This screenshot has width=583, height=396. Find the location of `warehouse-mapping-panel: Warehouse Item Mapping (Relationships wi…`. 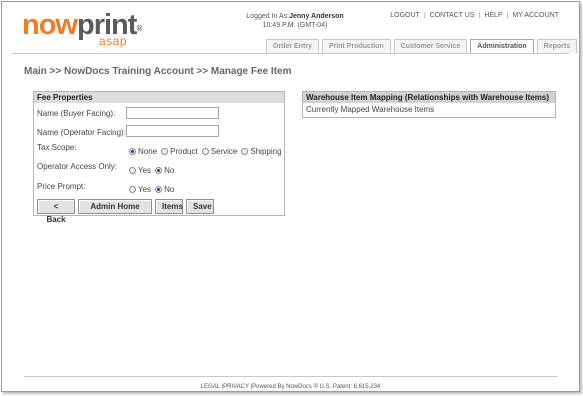

warehouse-mapping-panel: Warehouse Item Mapping (Relationships wi… is located at coordinates (429, 104).